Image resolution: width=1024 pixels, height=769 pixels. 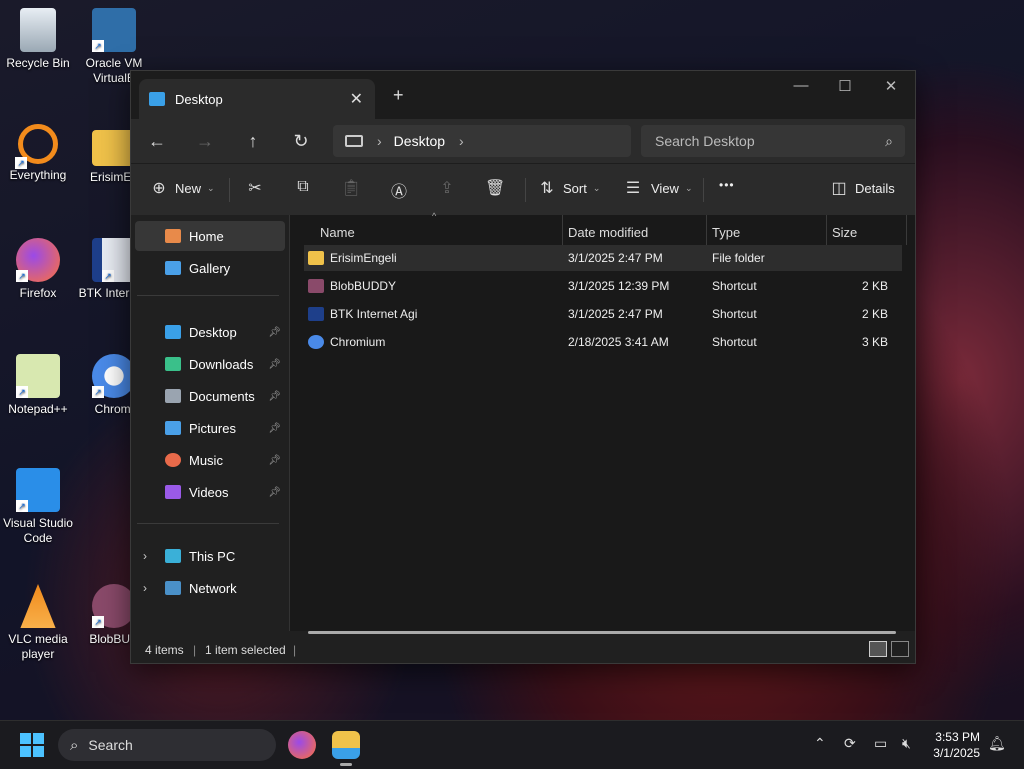 What do you see at coordinates (956, 745) in the screenshot?
I see `clock: 3:53 PM 3/1/2025` at bounding box center [956, 745].